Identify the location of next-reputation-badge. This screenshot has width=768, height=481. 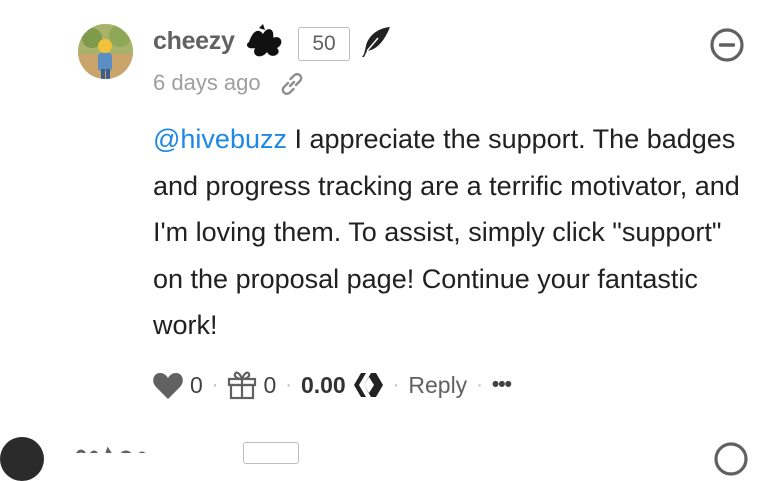
(271, 453).